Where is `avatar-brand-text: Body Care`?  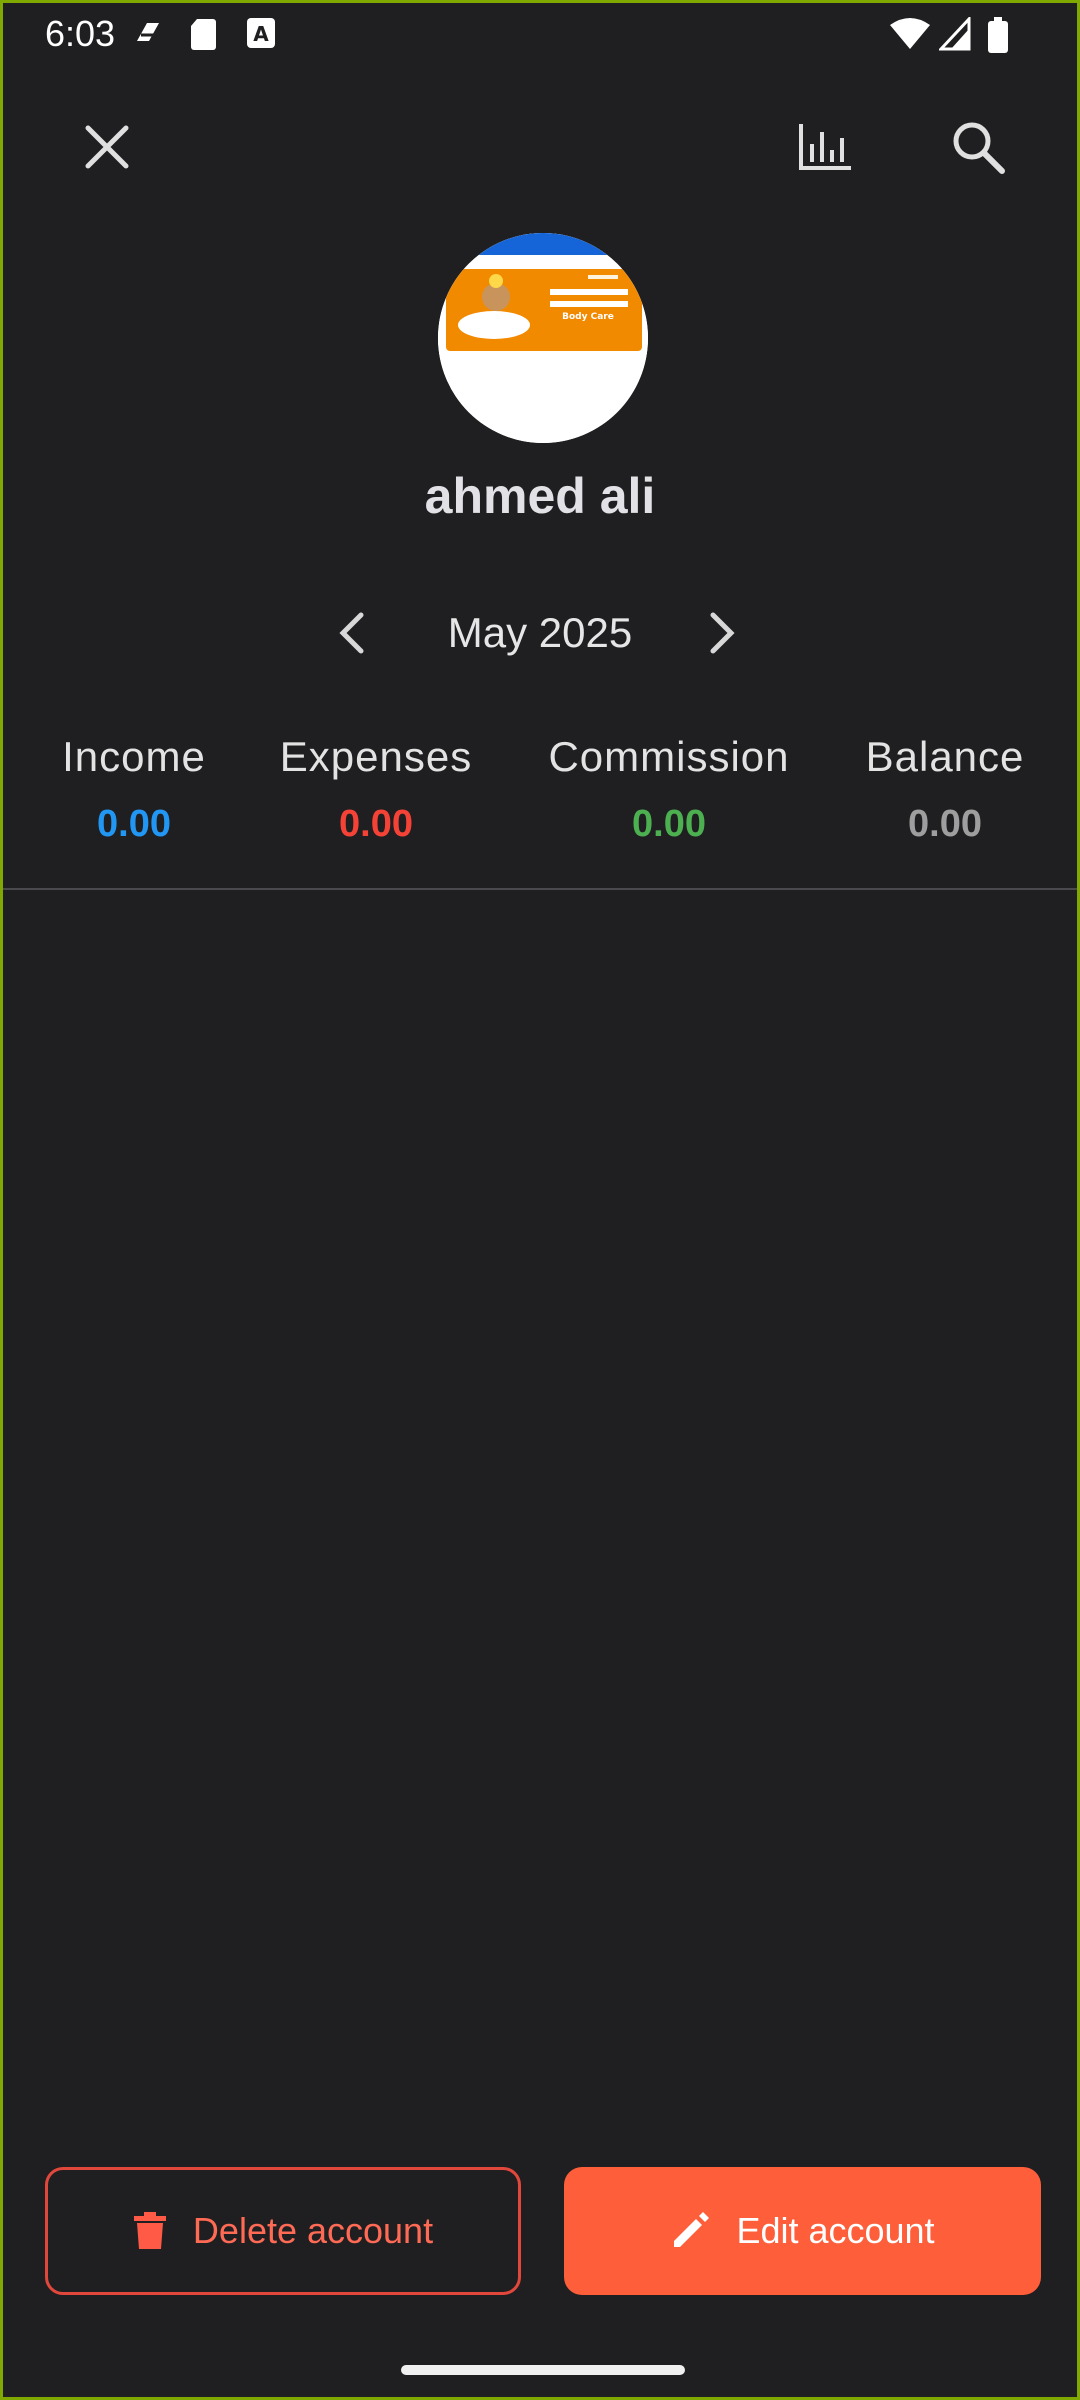 avatar-brand-text: Body Care is located at coordinates (588, 317).